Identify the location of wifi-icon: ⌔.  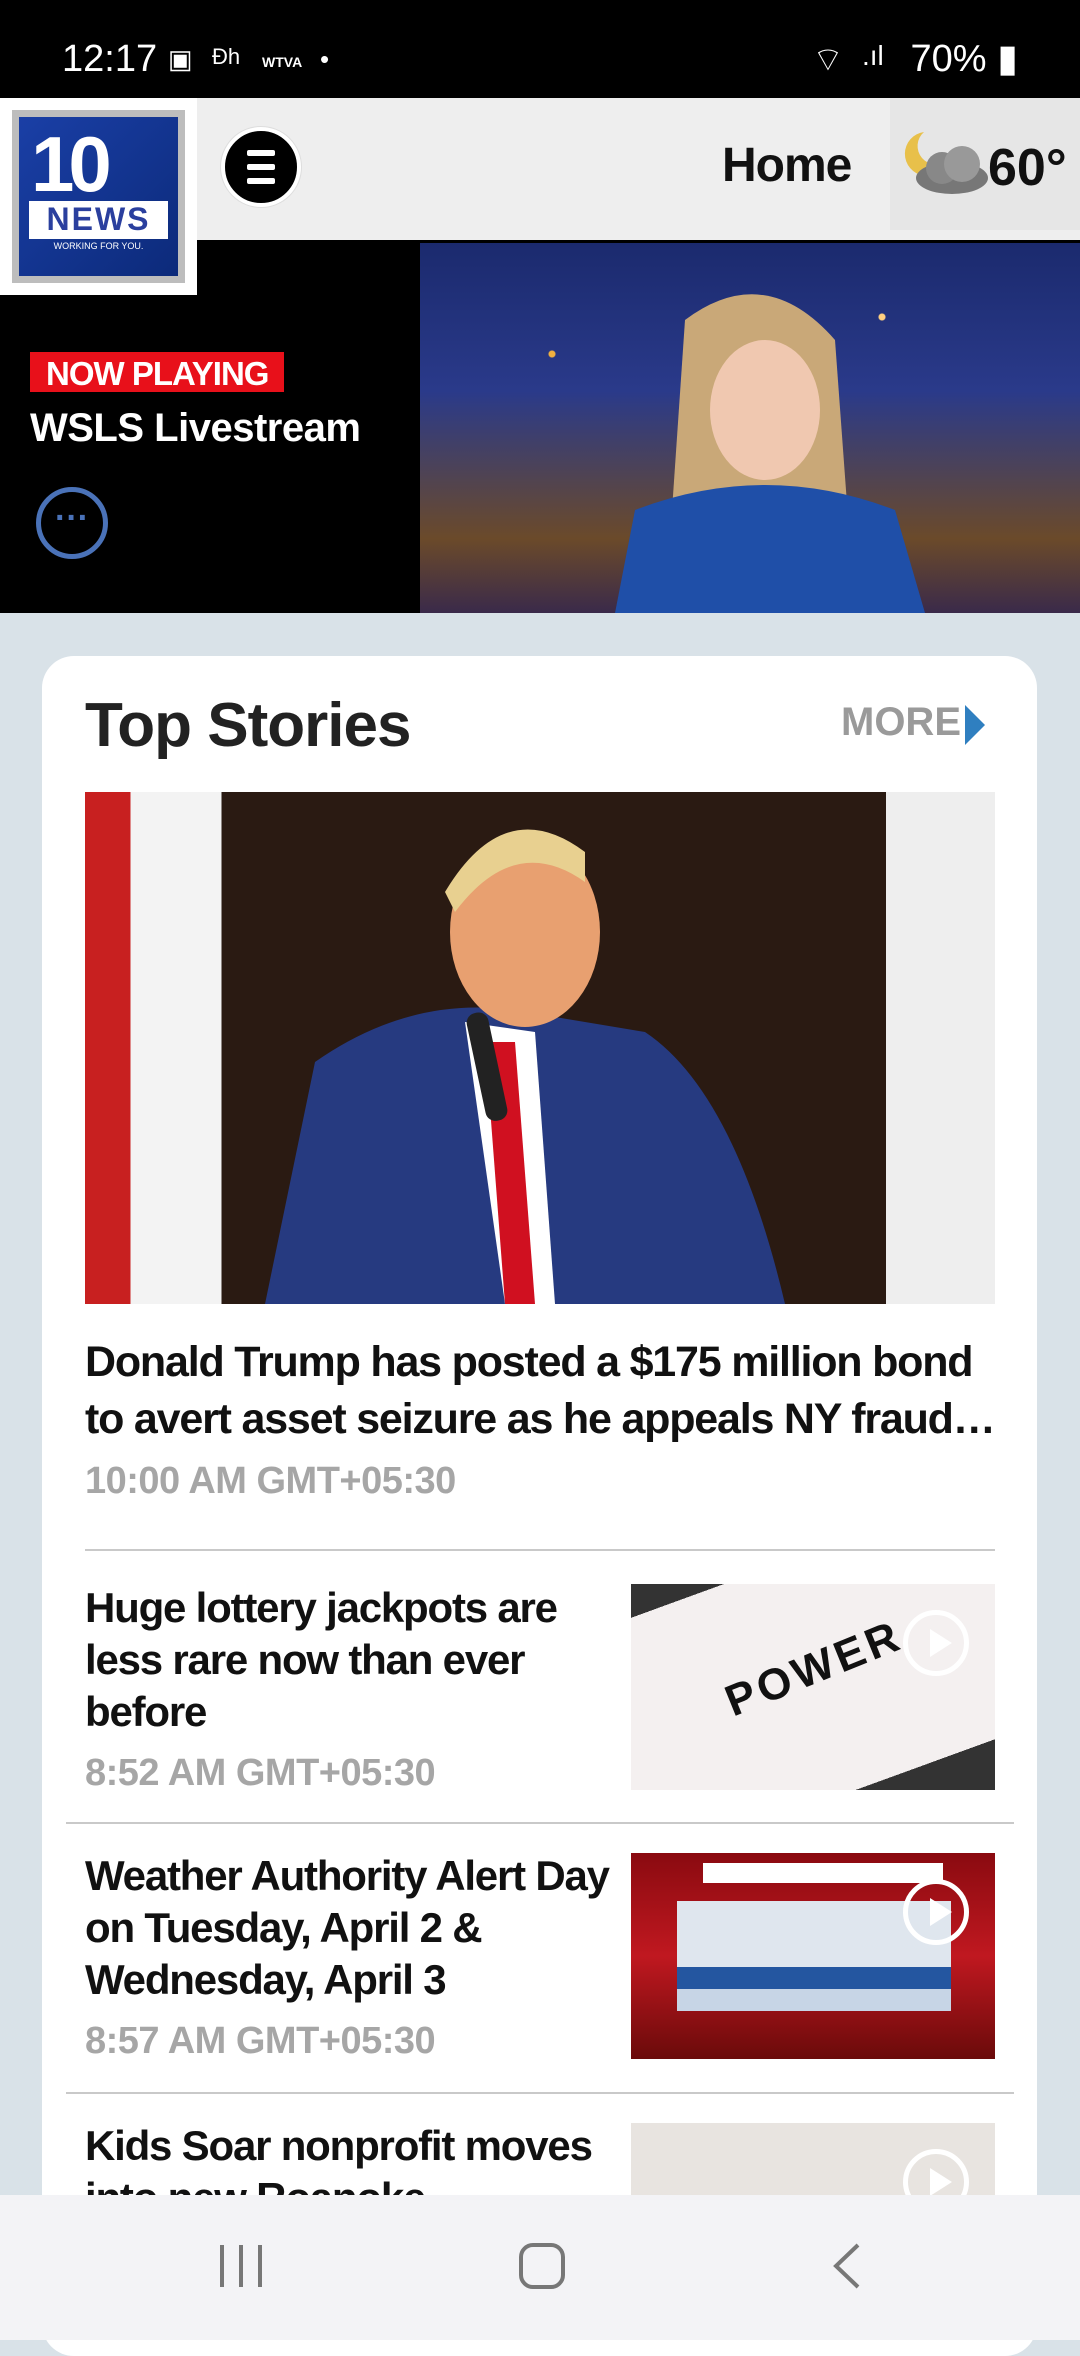
(828, 60).